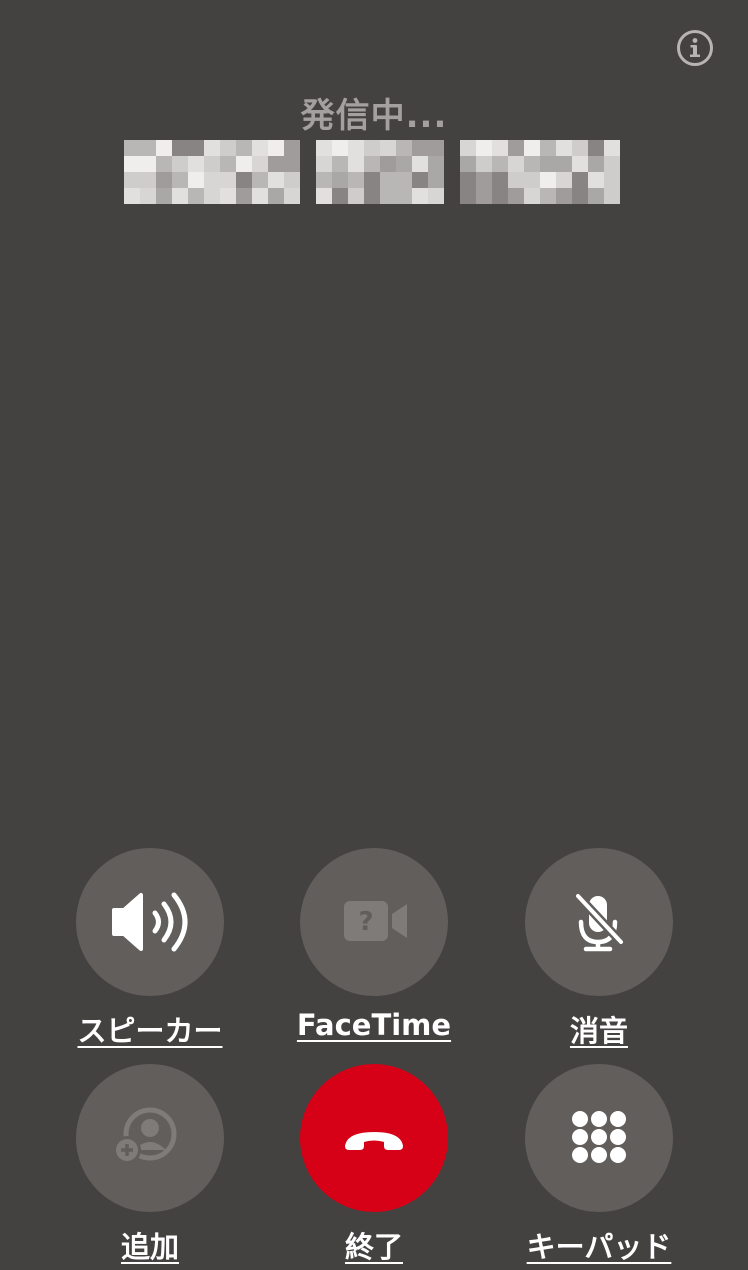 The height and width of the screenshot is (1270, 748). I want to click on video-question-icon: ?, so click(375, 921).